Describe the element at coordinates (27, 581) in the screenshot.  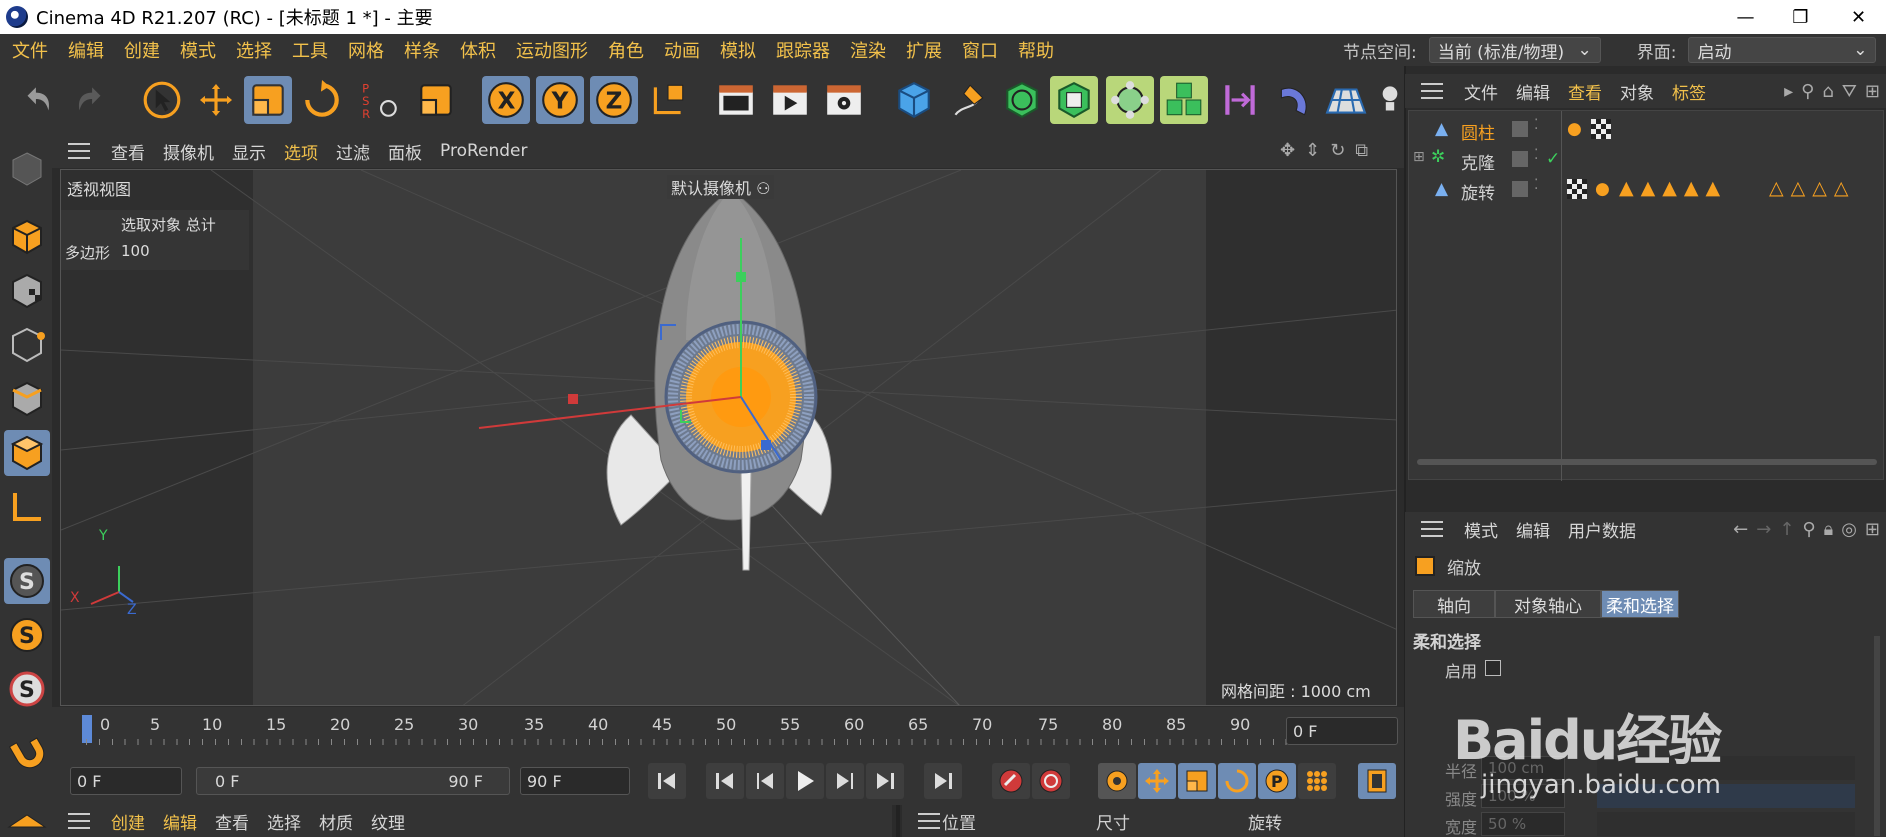
I see `snap-enable-button: S` at that location.